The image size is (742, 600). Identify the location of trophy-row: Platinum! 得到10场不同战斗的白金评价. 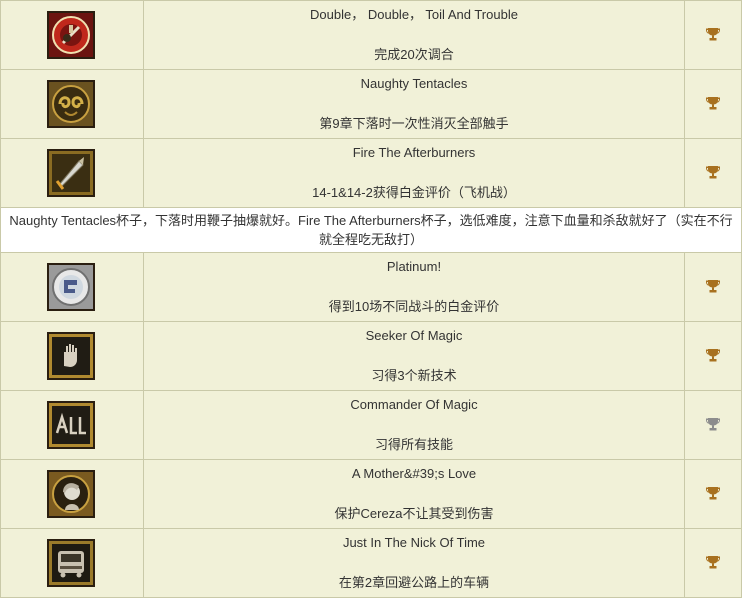
(371, 287).